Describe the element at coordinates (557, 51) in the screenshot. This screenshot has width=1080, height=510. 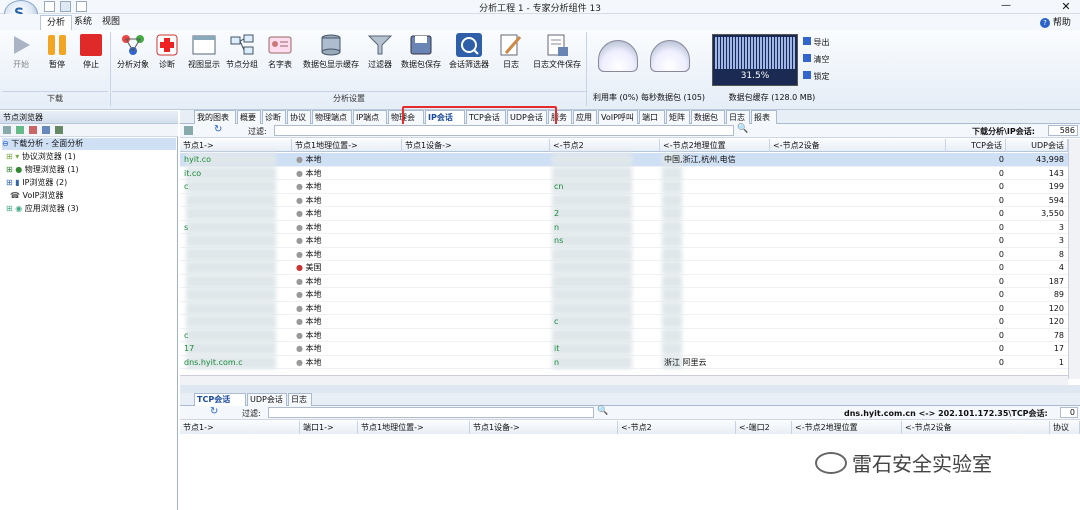
I see `log-file-save-button: 日志文件保存` at that location.